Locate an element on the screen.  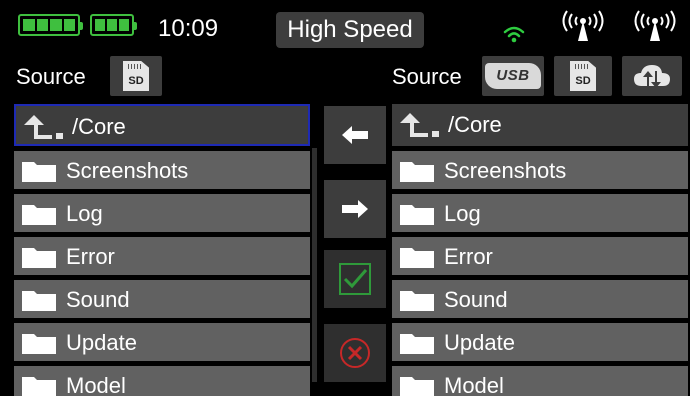
left-path-text: /Core is located at coordinates (99, 126).